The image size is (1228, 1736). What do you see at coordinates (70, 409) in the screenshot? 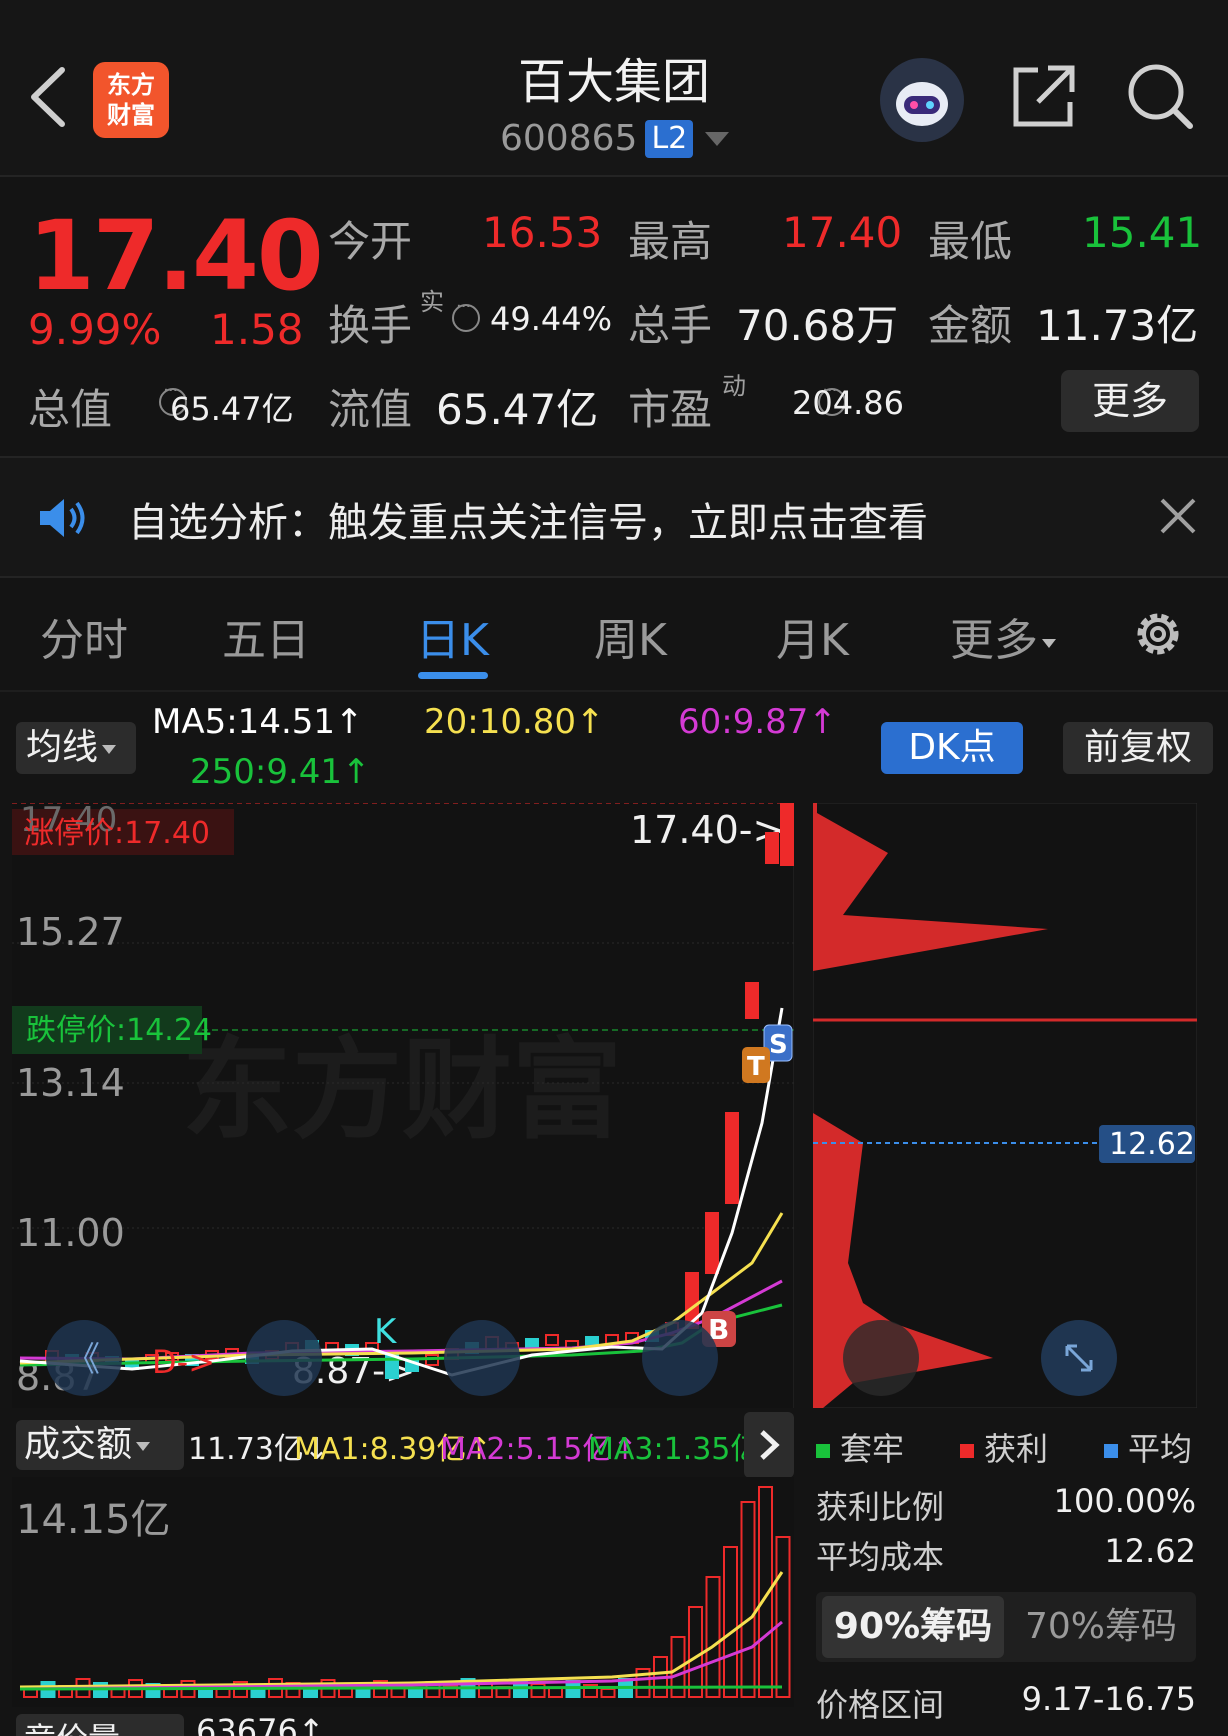
I see `total-mv-label: 总值` at bounding box center [70, 409].